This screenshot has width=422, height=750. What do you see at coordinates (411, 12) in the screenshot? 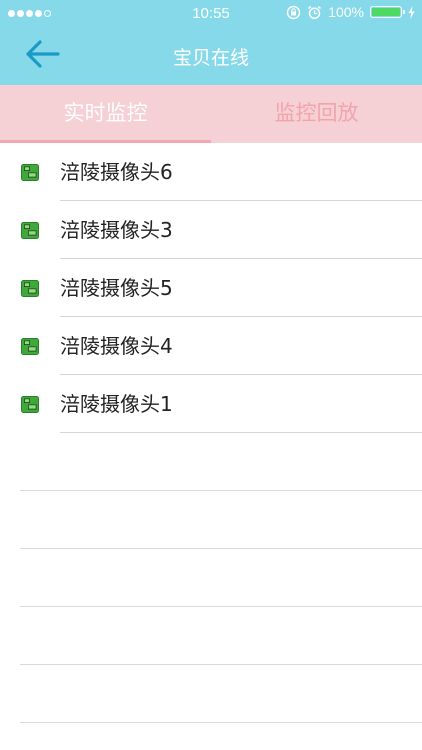
I see `charging-icon` at bounding box center [411, 12].